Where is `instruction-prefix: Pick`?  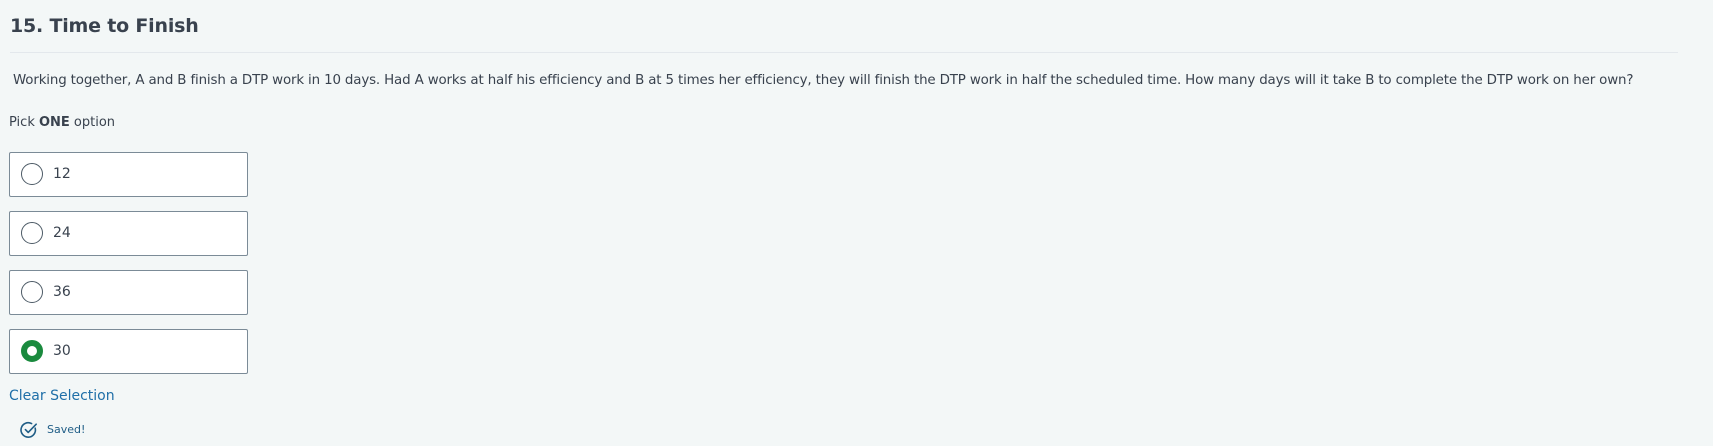 instruction-prefix: Pick is located at coordinates (24, 122).